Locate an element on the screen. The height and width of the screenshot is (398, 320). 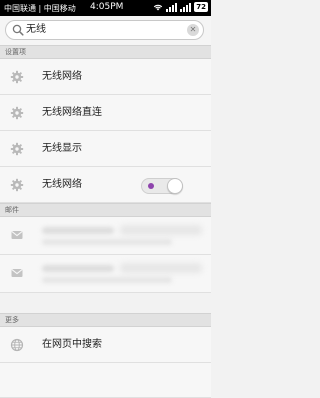
status-bar: 中国联通 | 中国移动 4:05PM 72 is located at coordinates (105, 8).